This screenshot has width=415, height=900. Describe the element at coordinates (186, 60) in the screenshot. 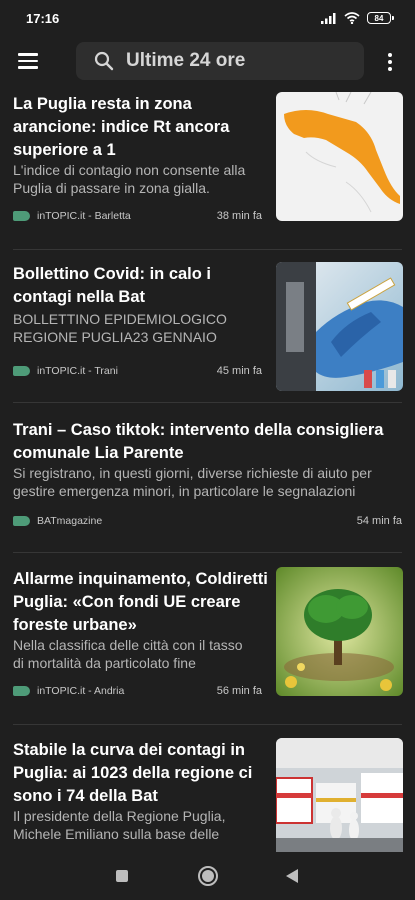

I see `search-text: Ultime 24 ore` at that location.